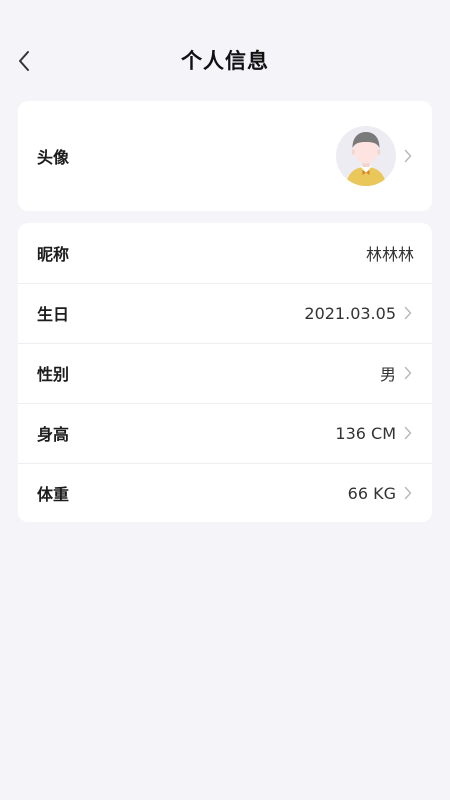 The image size is (450, 800). What do you see at coordinates (53, 314) in the screenshot?
I see `row-label: 生日` at bounding box center [53, 314].